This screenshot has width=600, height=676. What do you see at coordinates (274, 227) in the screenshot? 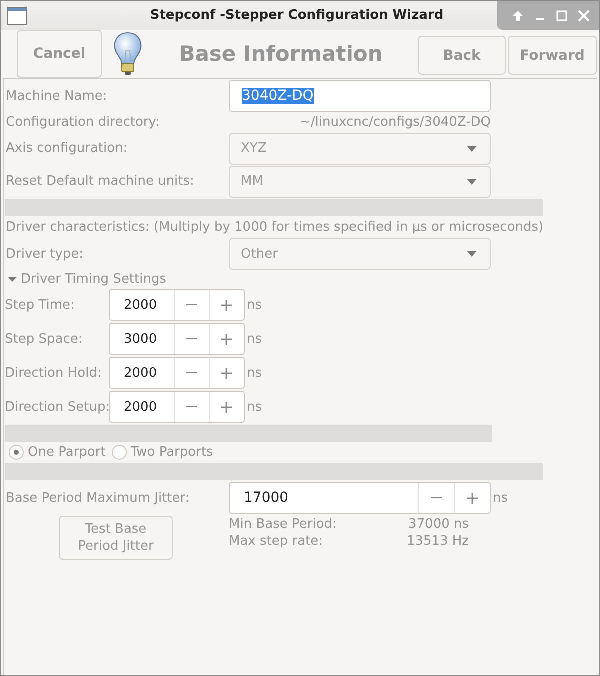
I see `section-note: Driver characteristics: (Multiply by 1000 for times specified in µs or microseconds)` at bounding box center [274, 227].